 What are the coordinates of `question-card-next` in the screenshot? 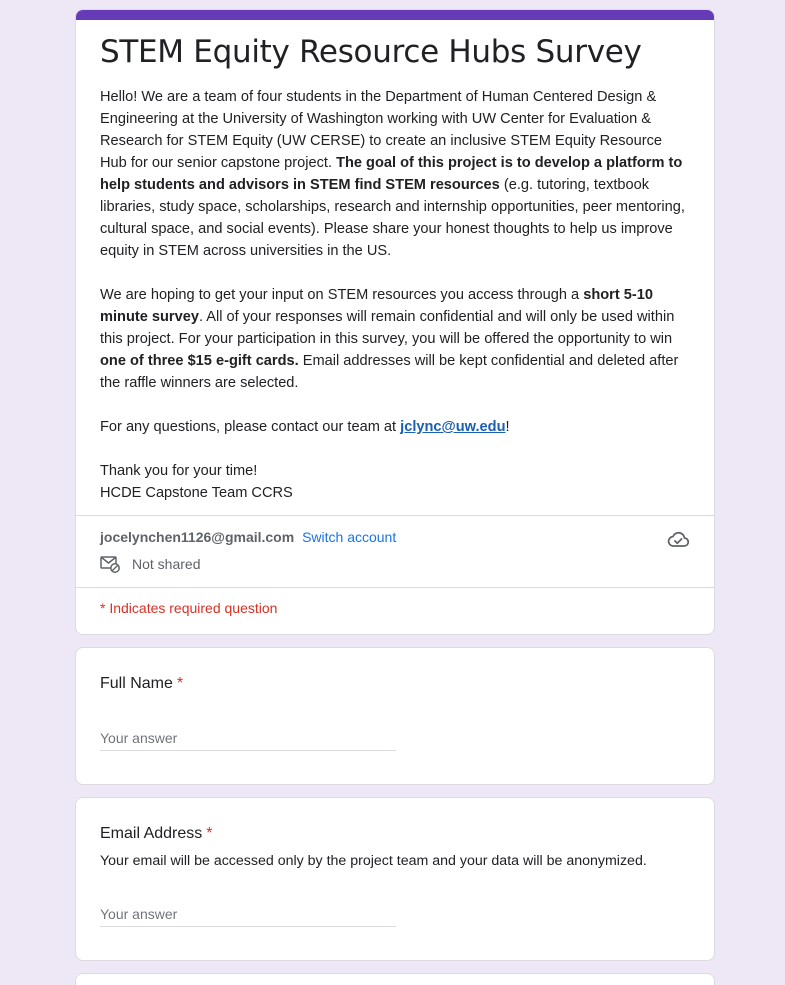 It's located at (395, 979).